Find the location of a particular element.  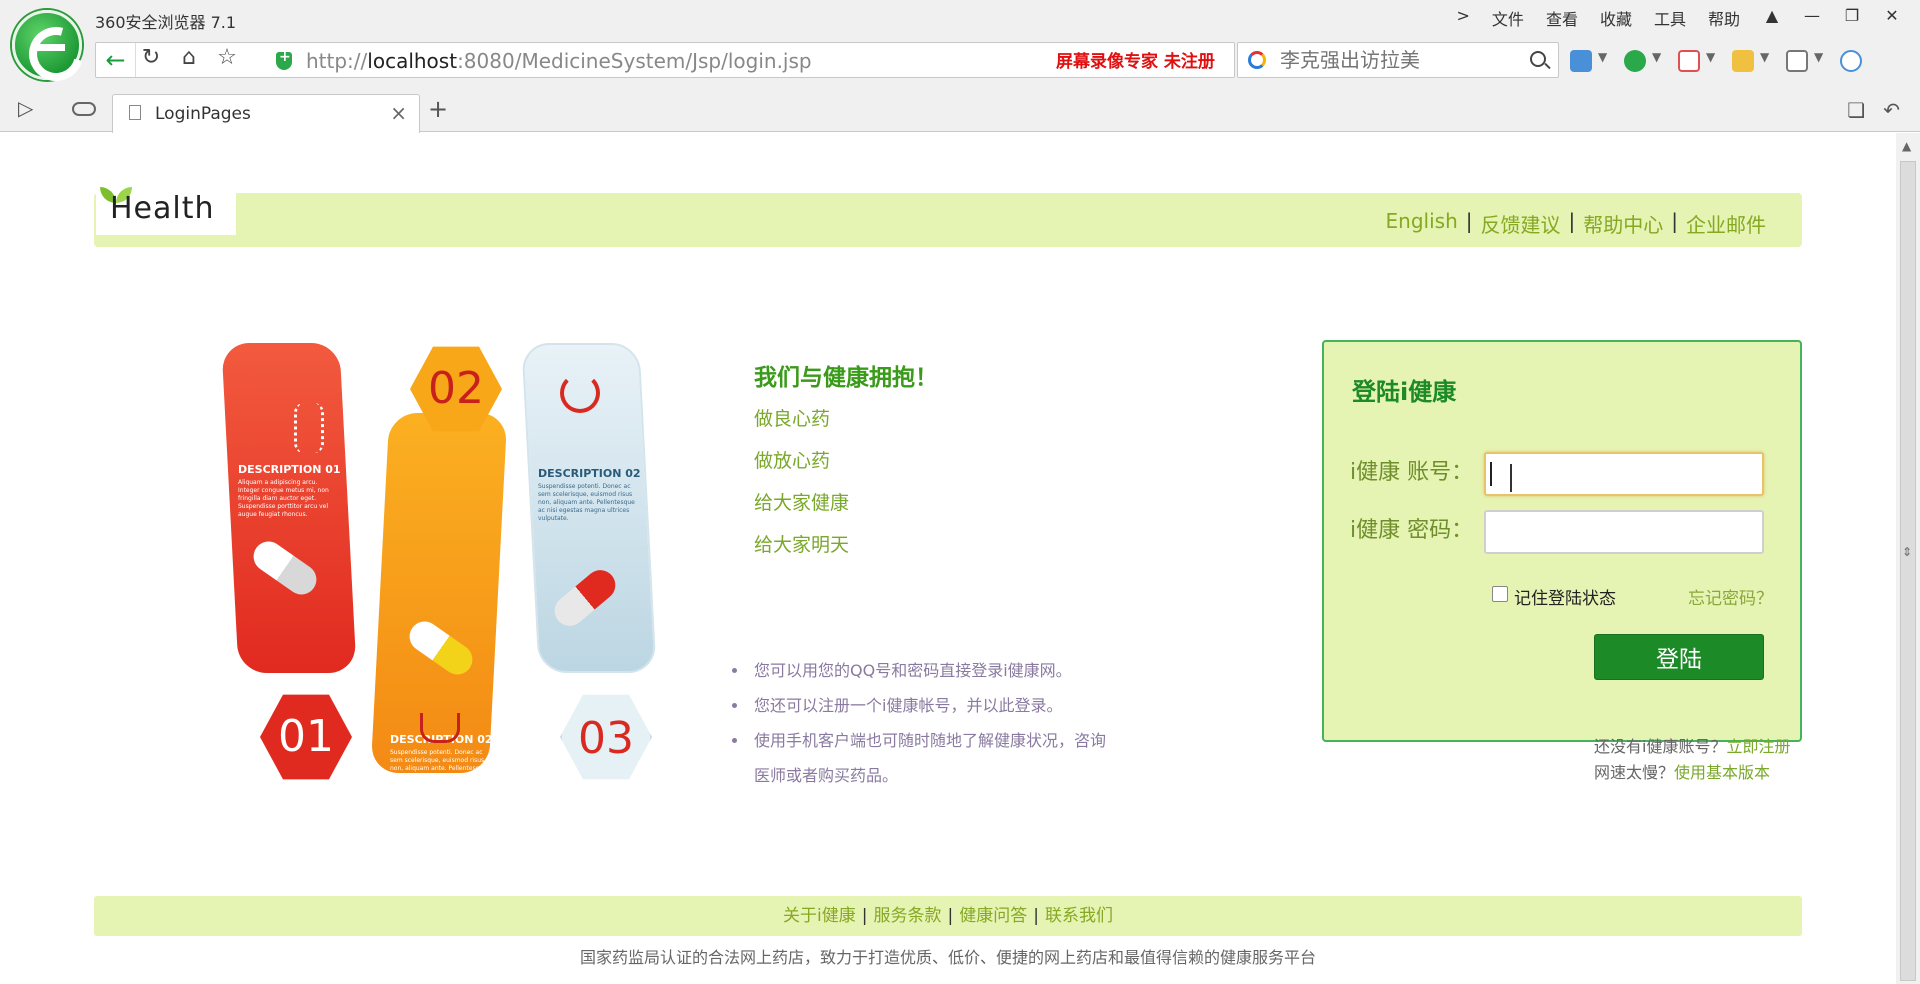

menu-tools: 工具 is located at coordinates (1670, 18).